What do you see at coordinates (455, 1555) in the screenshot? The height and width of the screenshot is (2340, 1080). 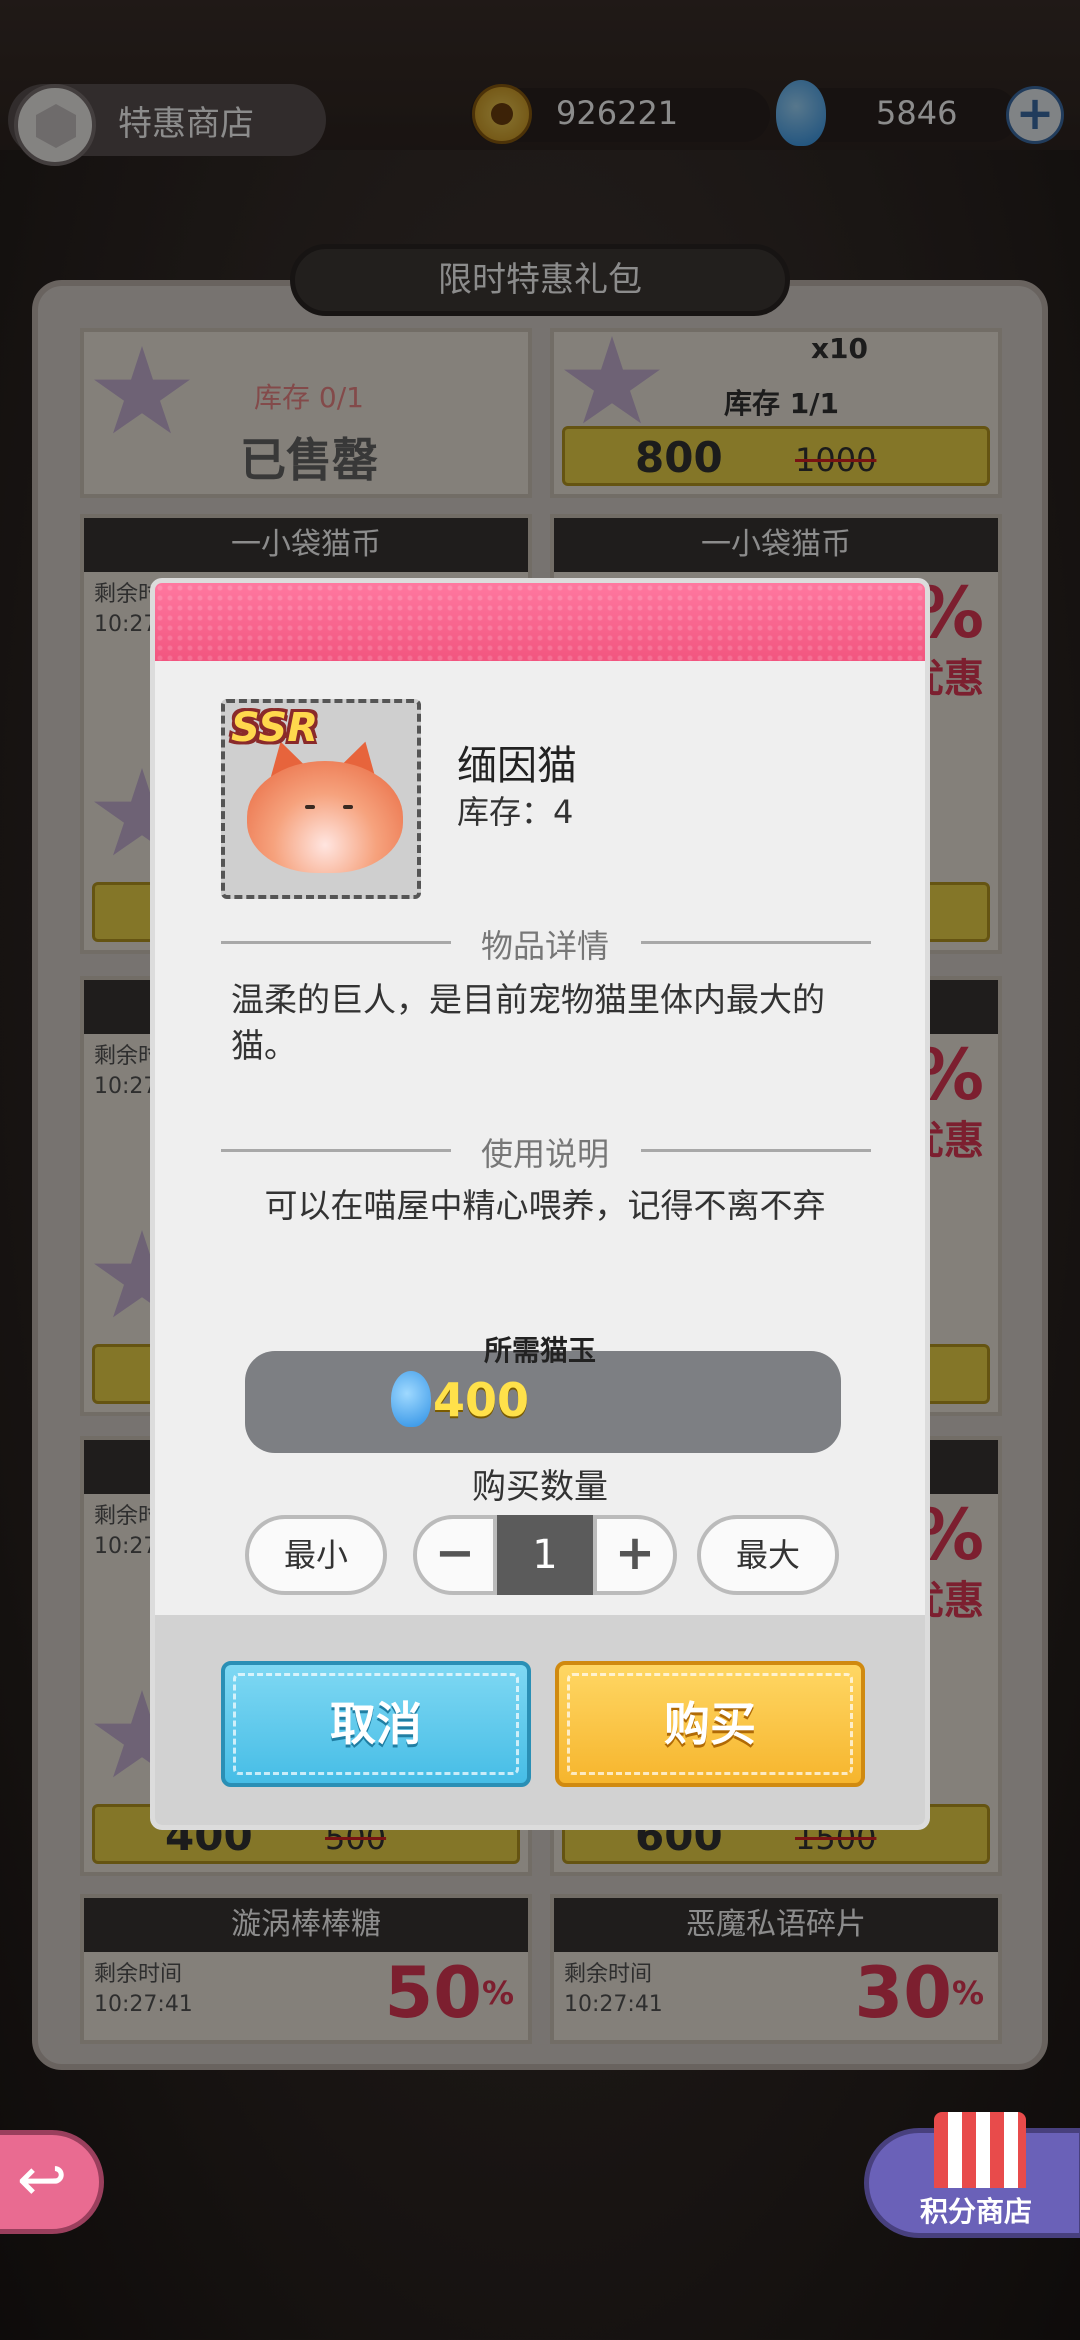 I see `decrease-quantity-button: −` at bounding box center [455, 1555].